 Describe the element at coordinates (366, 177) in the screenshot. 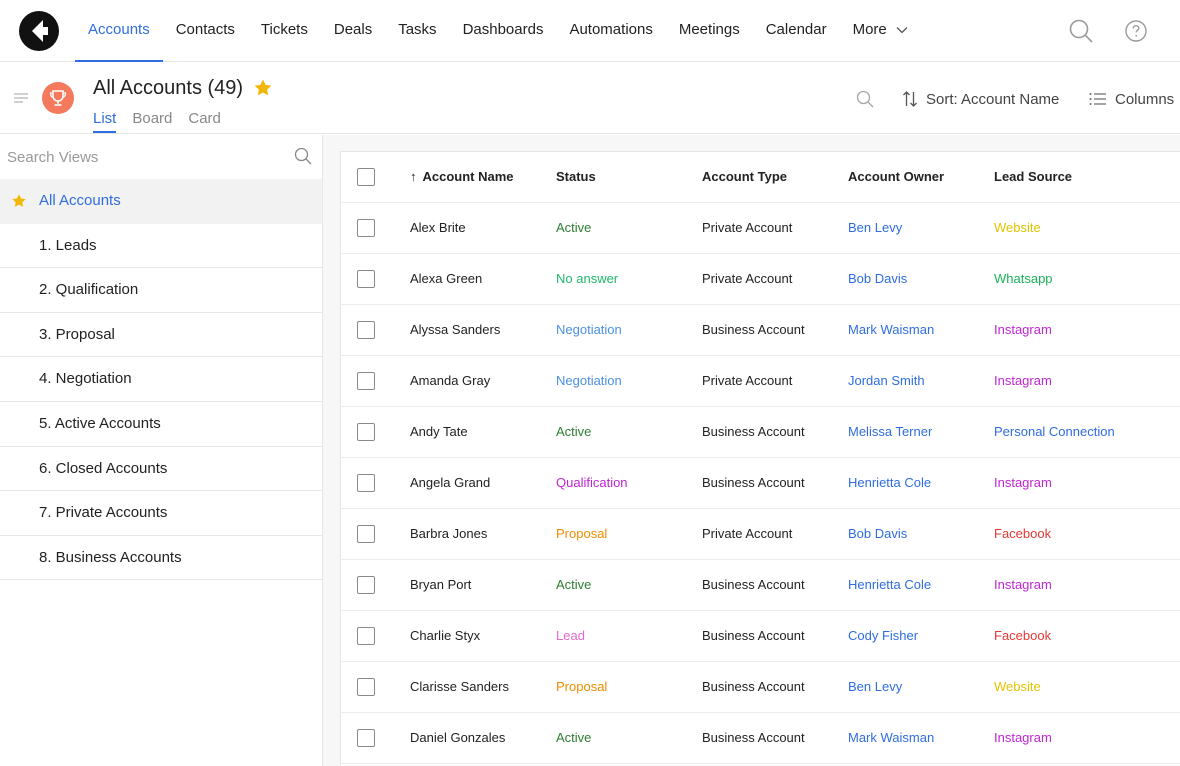

I see `select-all-checkbox` at that location.